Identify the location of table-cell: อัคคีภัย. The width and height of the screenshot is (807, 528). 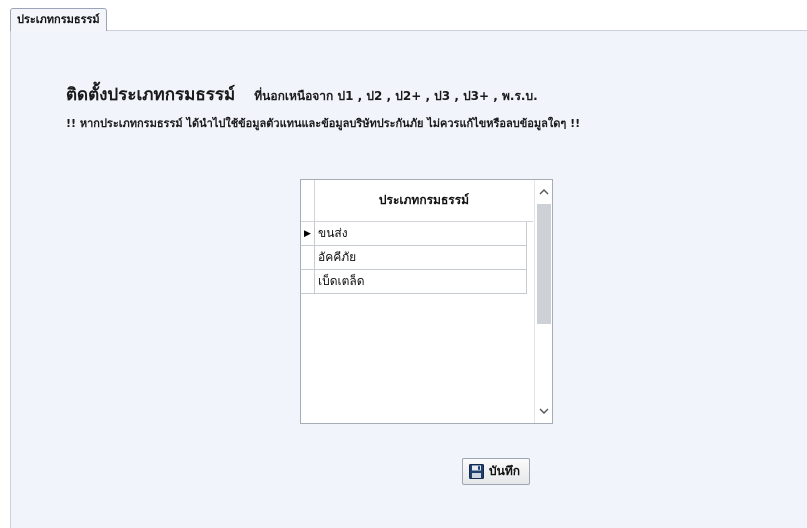
(421, 257).